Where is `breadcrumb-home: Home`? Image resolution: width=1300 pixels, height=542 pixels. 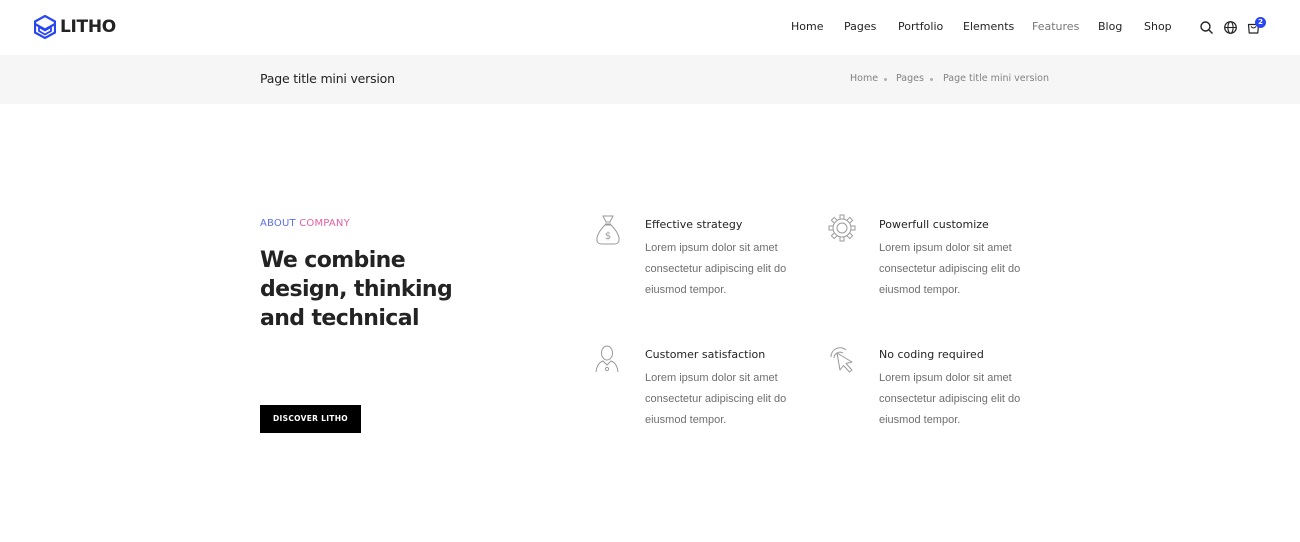
breadcrumb-home: Home is located at coordinates (864, 78).